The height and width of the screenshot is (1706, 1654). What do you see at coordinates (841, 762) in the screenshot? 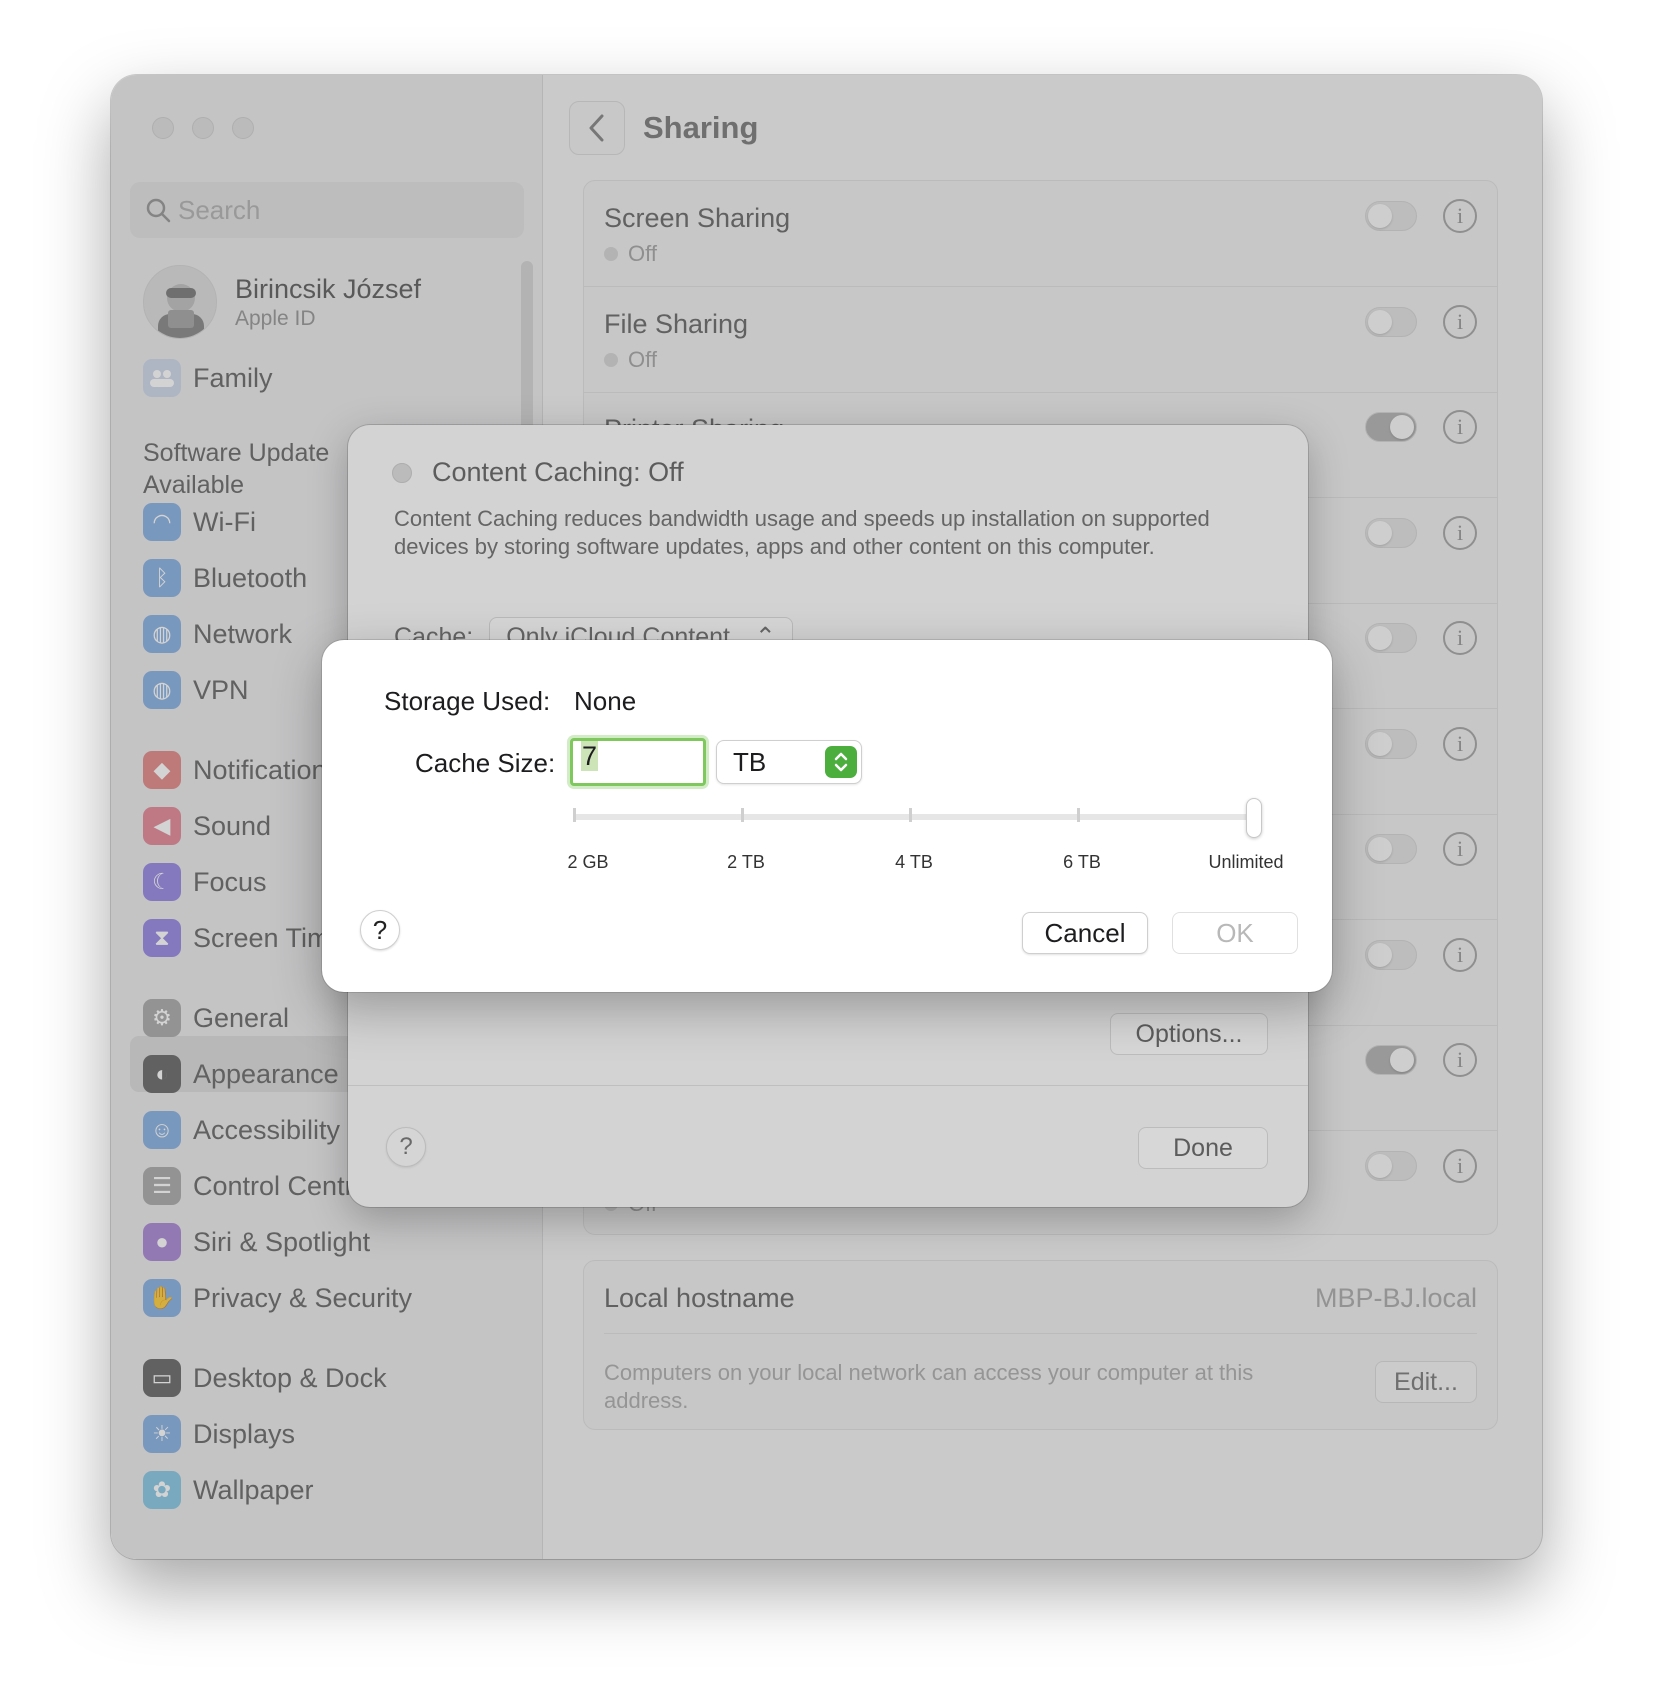
I see `up-down-stepper-icon` at bounding box center [841, 762].